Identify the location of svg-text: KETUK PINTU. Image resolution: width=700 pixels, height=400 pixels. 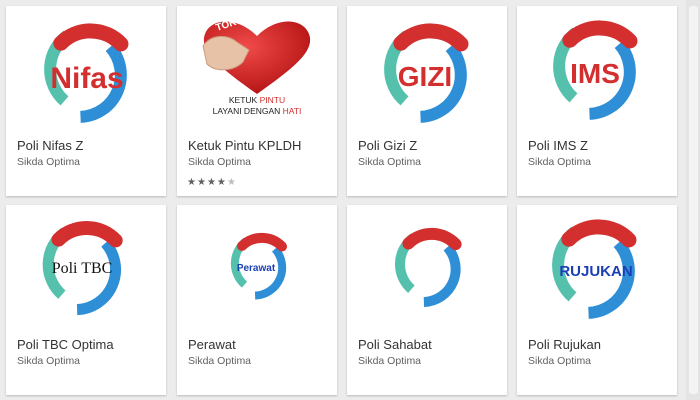
(257, 100).